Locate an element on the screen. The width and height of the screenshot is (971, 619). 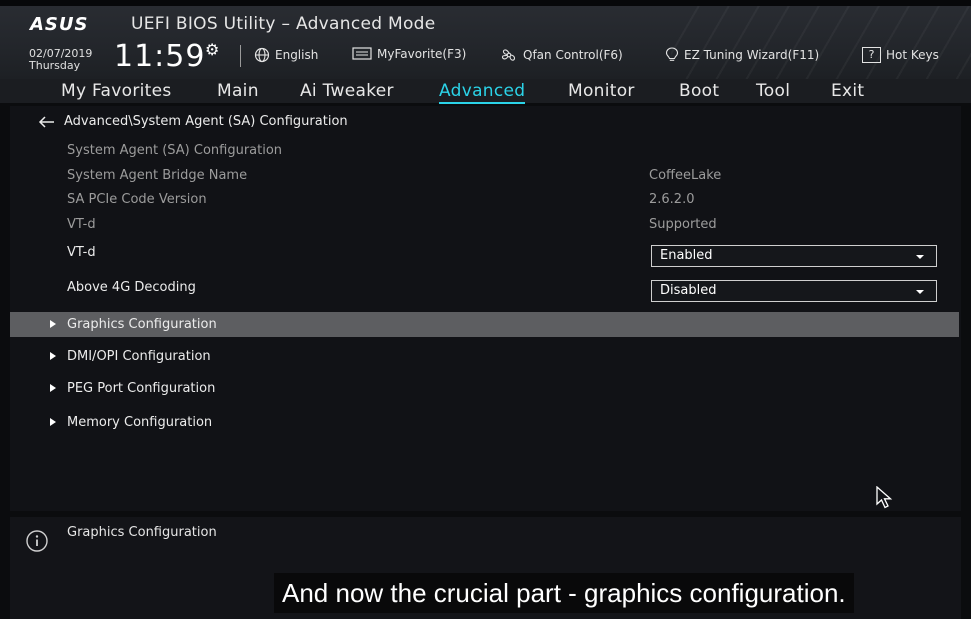
tab-main: Main is located at coordinates (238, 91).